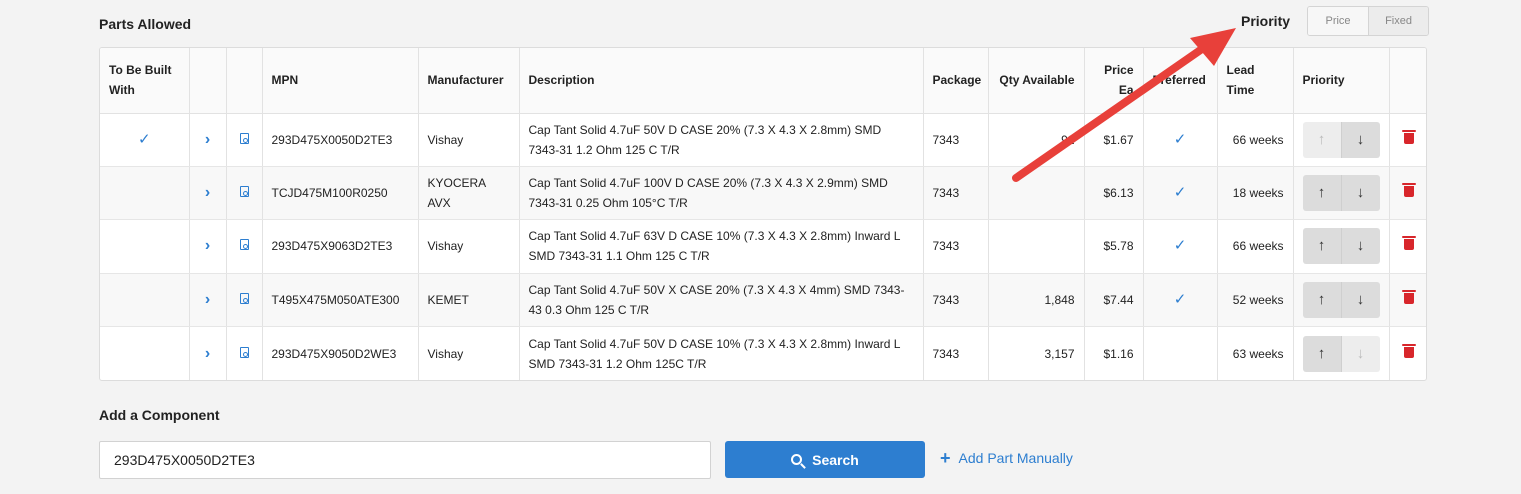 The height and width of the screenshot is (494, 1521). What do you see at coordinates (340, 300) in the screenshot?
I see `mpn-cell: T495X475M050ATE300` at bounding box center [340, 300].